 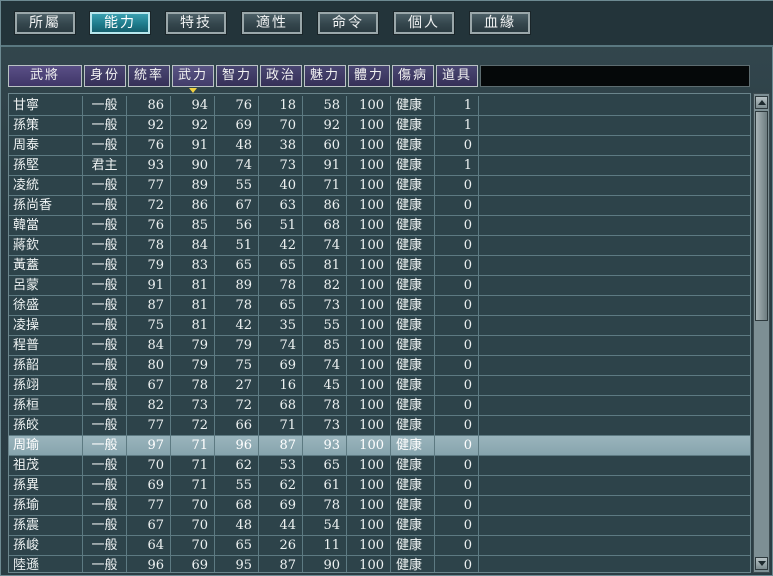 I want to click on tab-personal: 個人, so click(x=424, y=23).